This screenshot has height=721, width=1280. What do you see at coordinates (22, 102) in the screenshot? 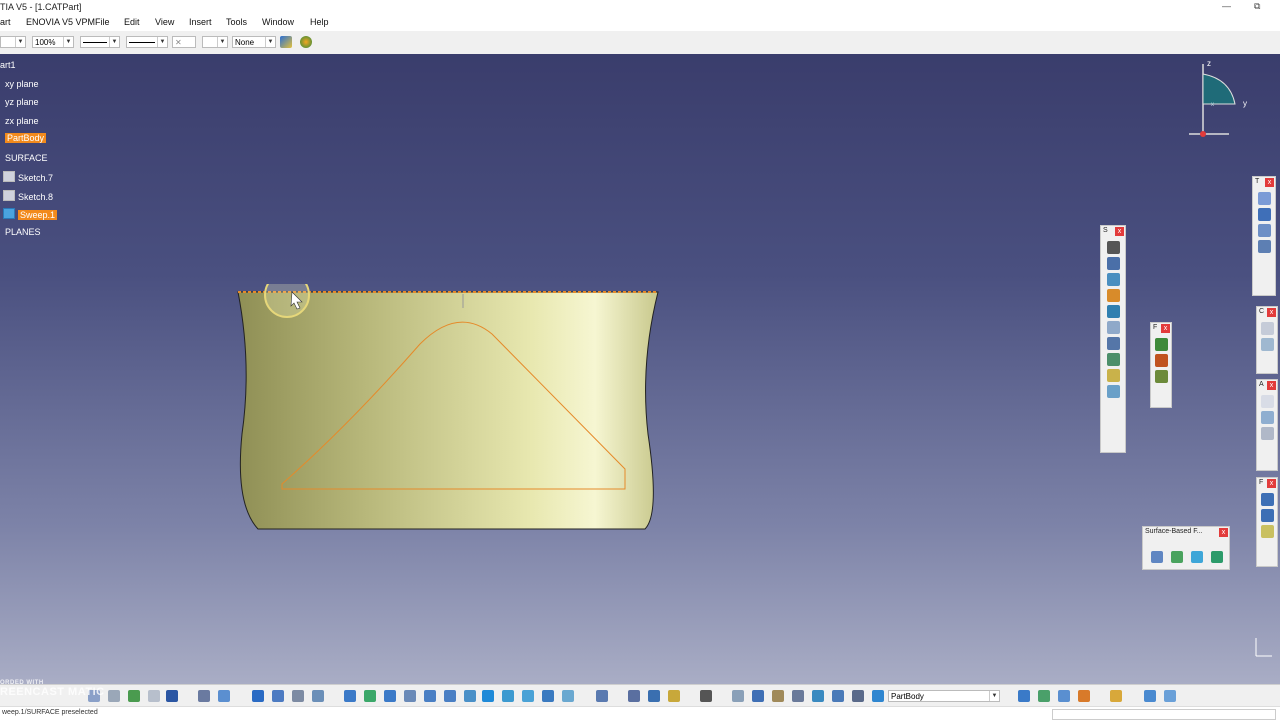
I see `tree-item-yz-plane: yz plane` at bounding box center [22, 102].